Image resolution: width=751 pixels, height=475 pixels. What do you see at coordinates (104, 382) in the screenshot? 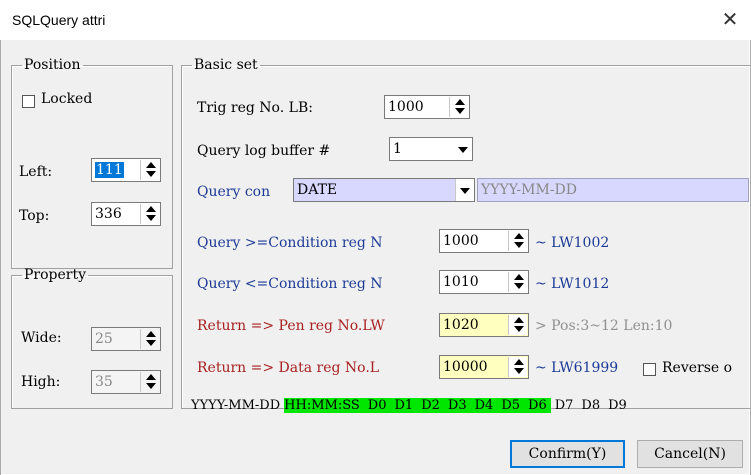
I see `high-value: 35` at bounding box center [104, 382].